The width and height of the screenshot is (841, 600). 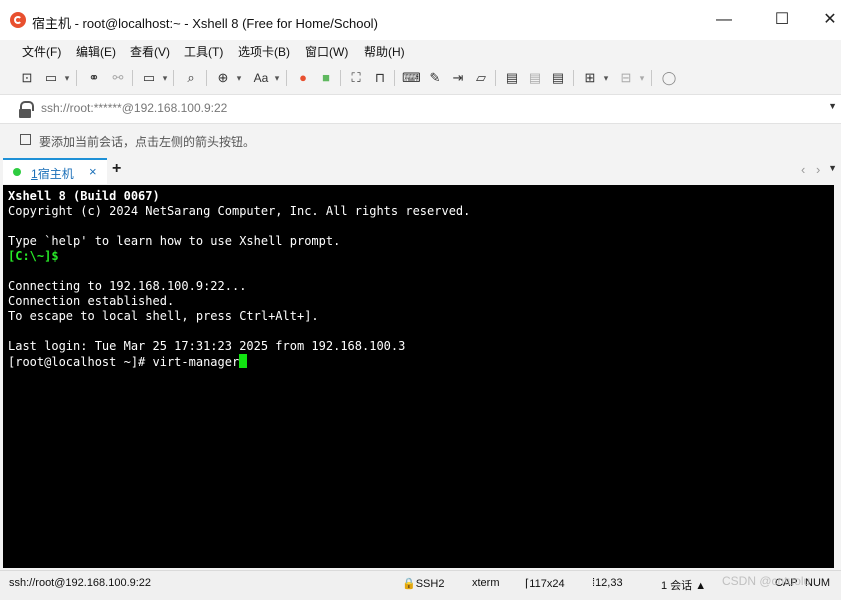 I want to click on terminal-prompt-line: [root@localhost ~]# virt-manager, so click(x=239, y=362).